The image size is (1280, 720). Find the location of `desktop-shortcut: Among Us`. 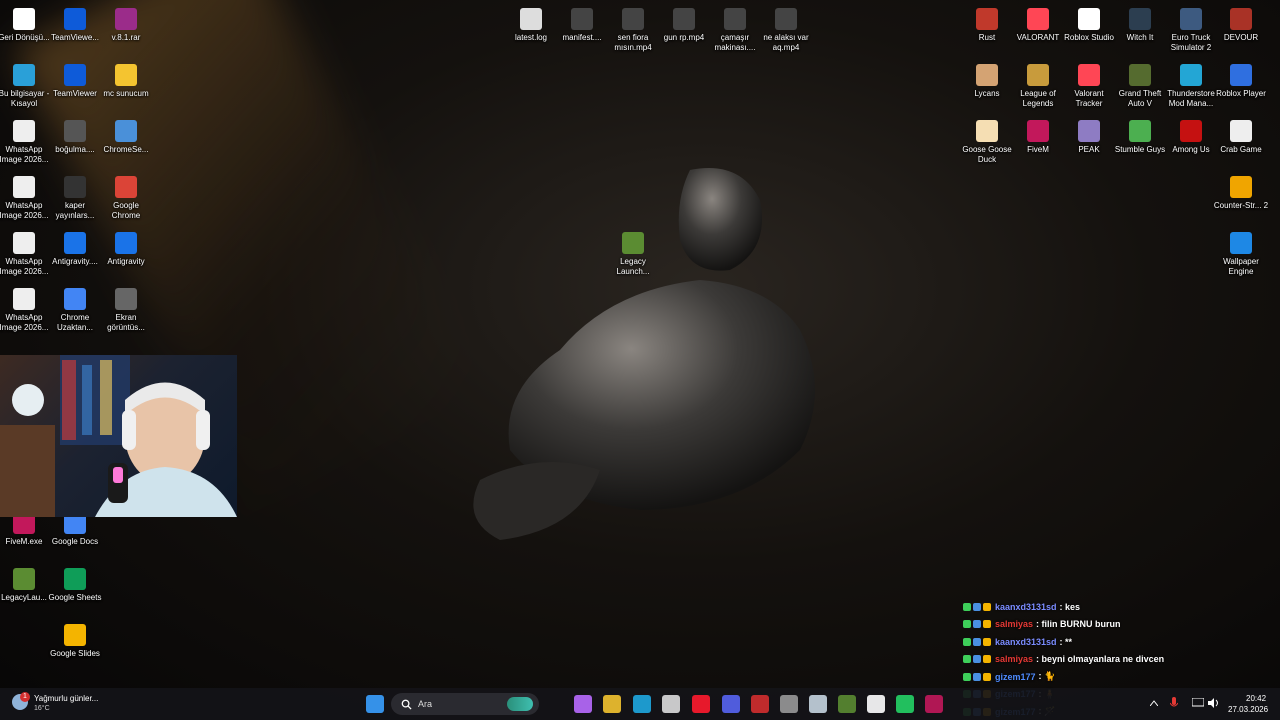

desktop-shortcut: Among Us is located at coordinates (1191, 137).